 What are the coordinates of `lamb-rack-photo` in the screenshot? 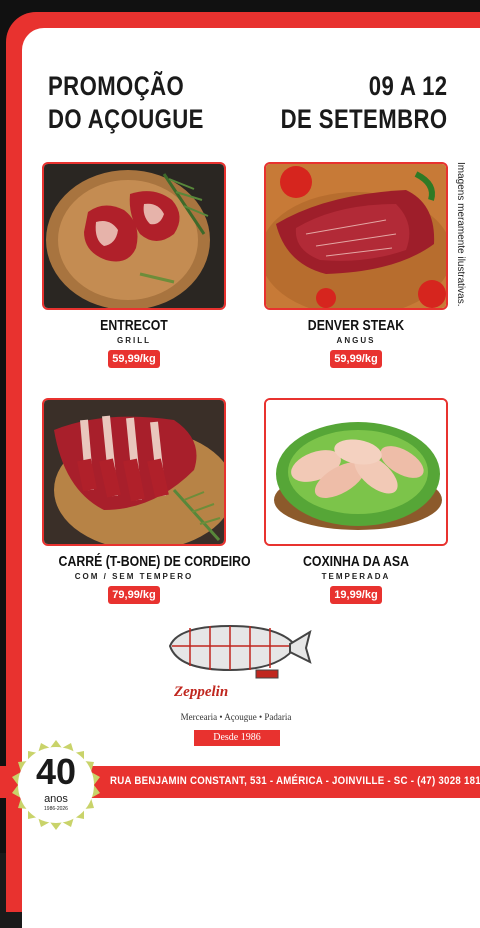 It's located at (134, 472).